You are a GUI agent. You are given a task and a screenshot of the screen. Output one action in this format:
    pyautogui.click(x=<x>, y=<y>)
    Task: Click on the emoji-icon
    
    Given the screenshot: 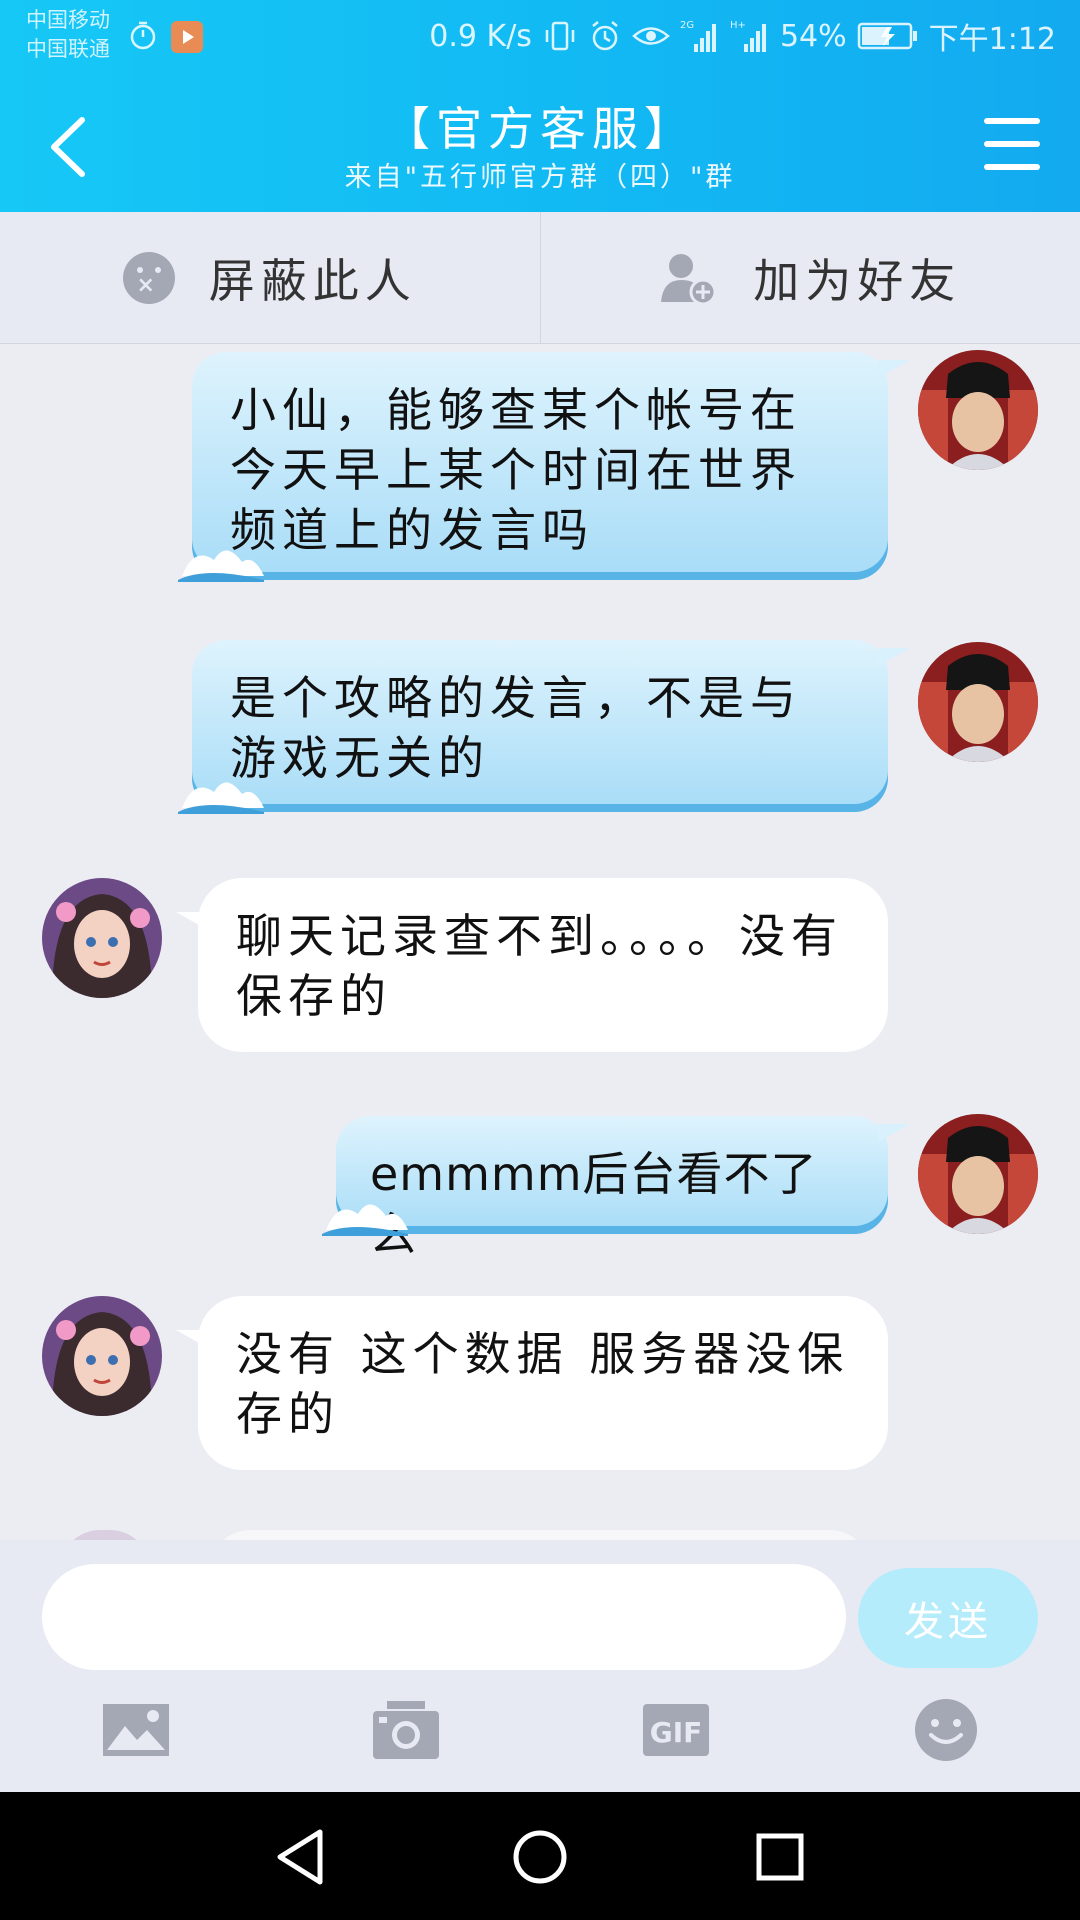 What is the action you would take?
    pyautogui.click(x=946, y=1730)
    